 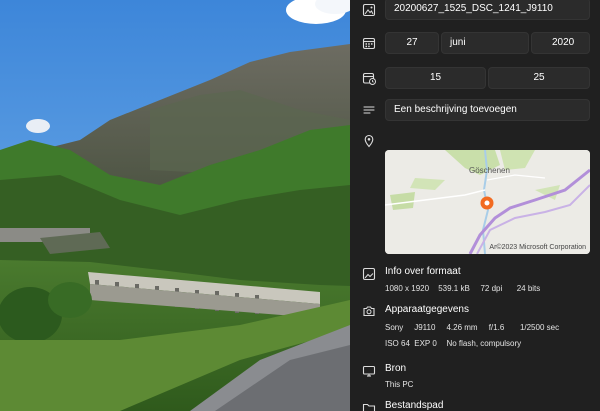 I want to click on date-day-select: 27, so click(x=412, y=43).